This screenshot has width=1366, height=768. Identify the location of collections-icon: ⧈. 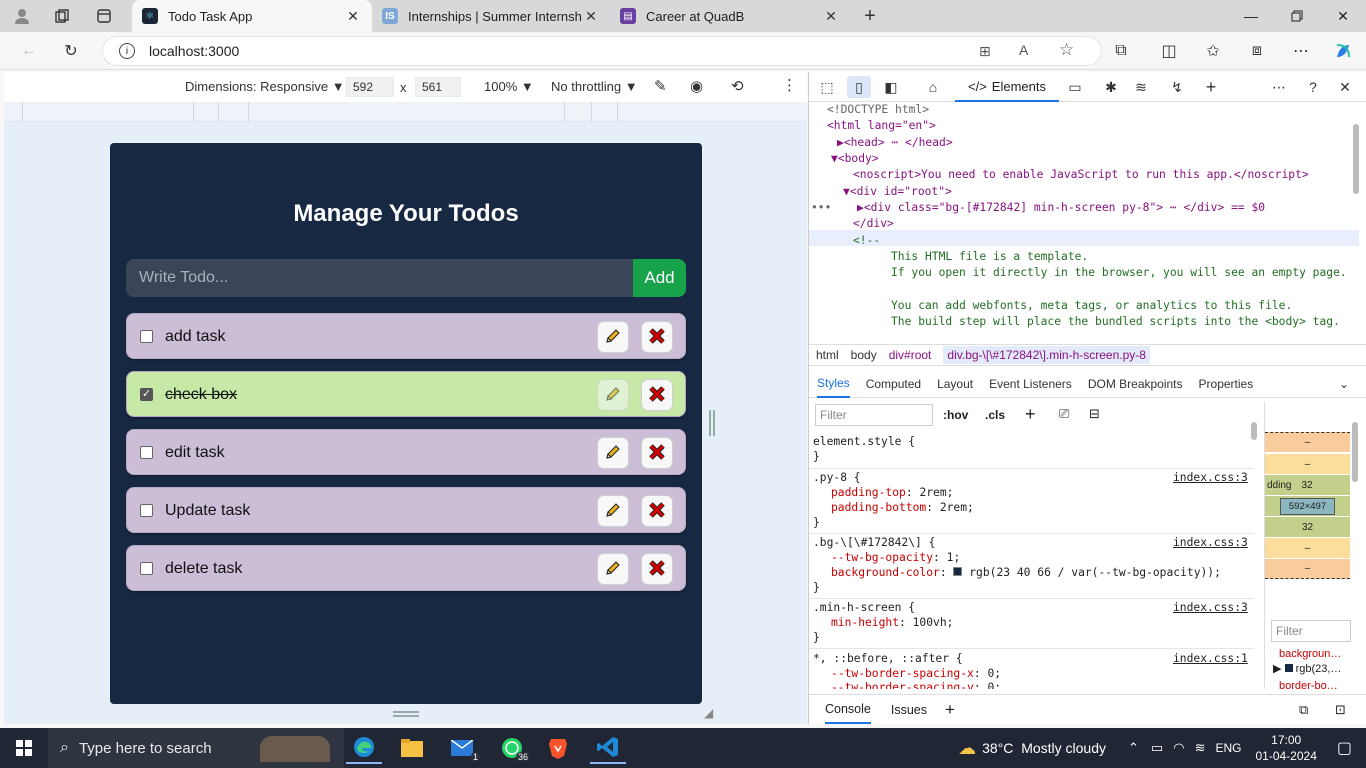
(1257, 51).